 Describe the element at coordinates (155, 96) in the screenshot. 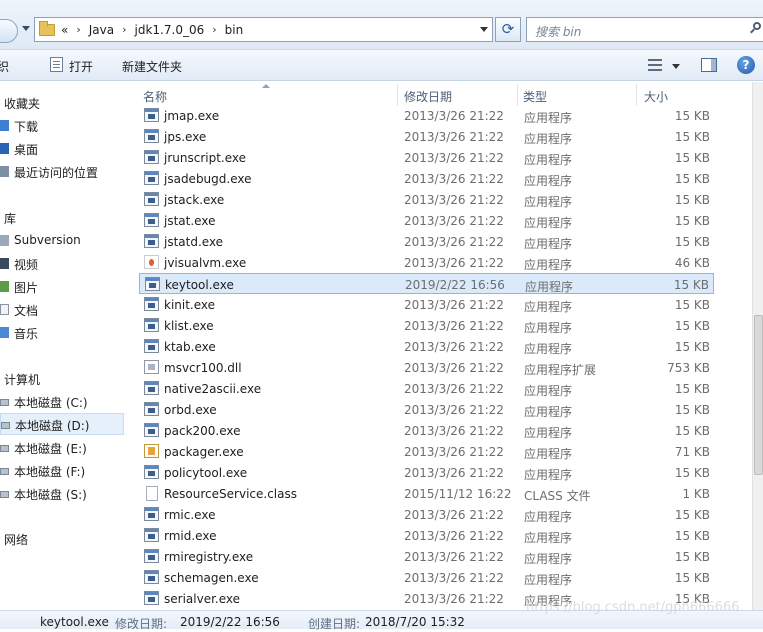

I see `column-name: 名称` at that location.